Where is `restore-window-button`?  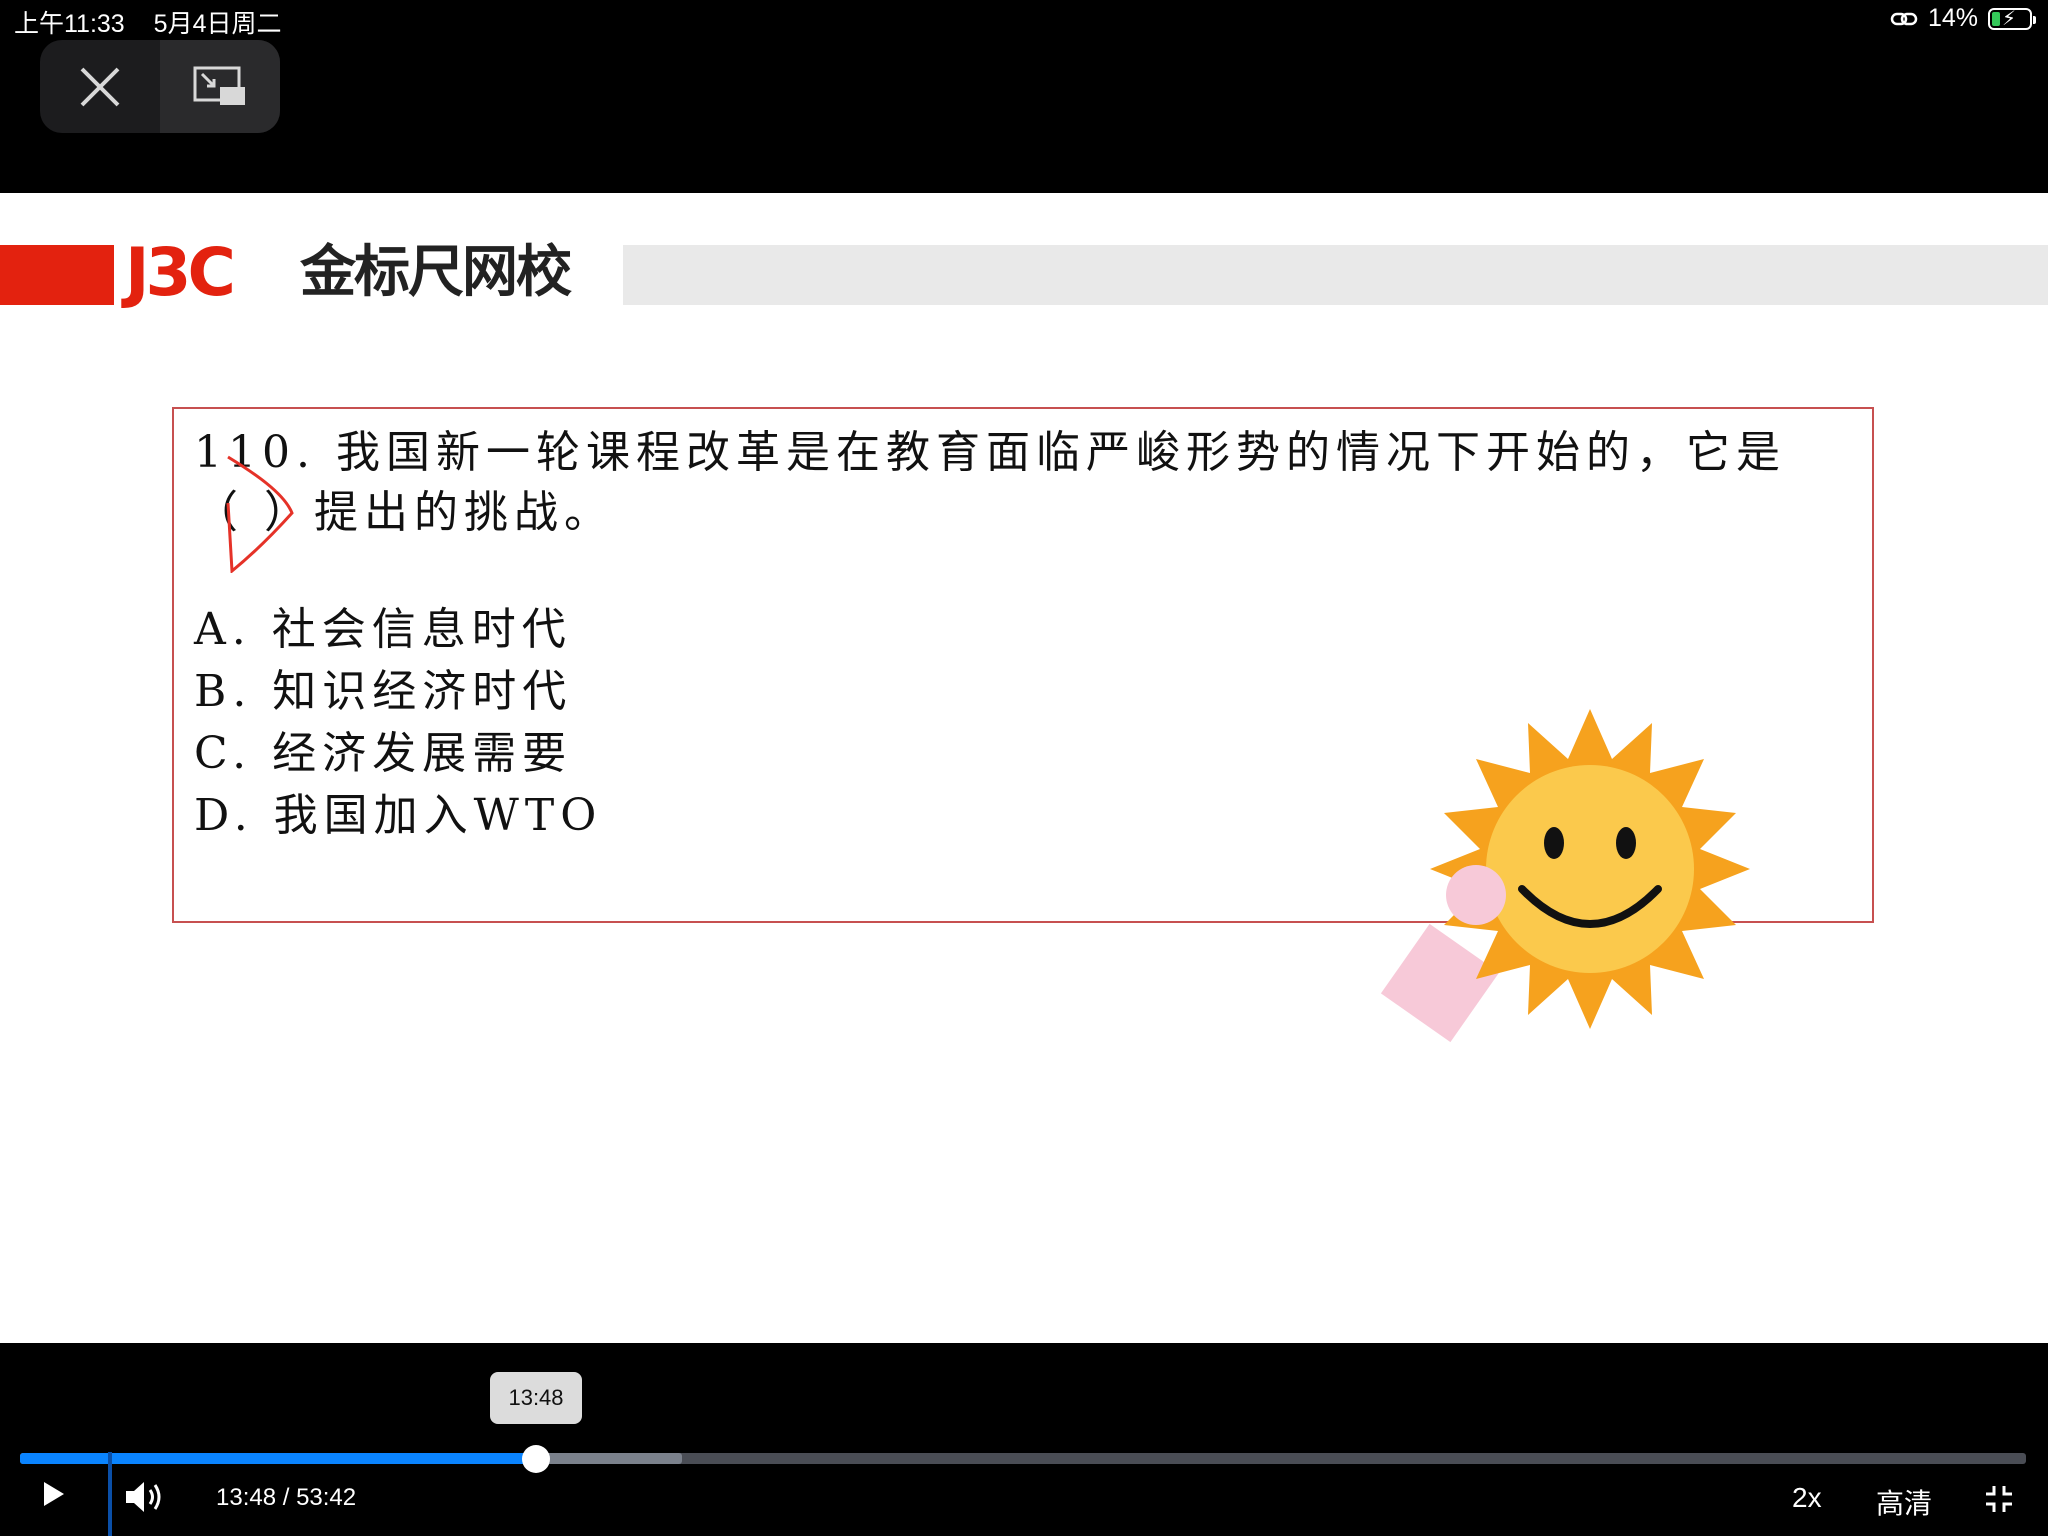 restore-window-button is located at coordinates (220, 86).